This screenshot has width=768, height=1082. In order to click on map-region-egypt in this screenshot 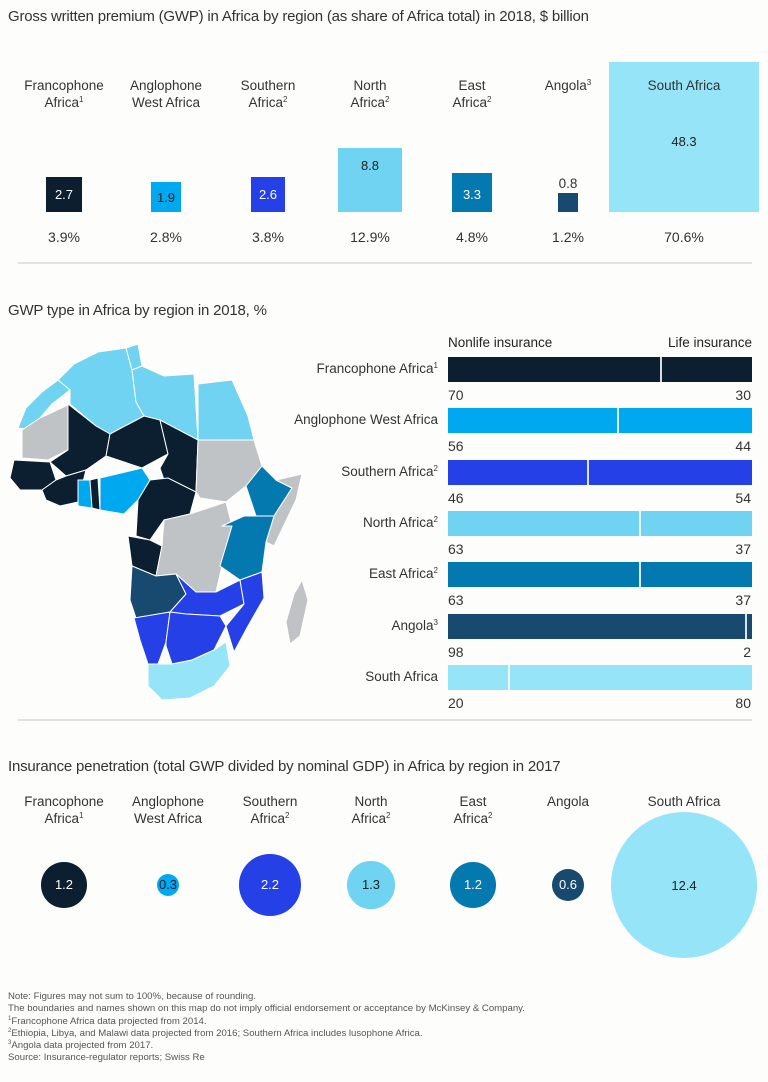, I will do `click(226, 410)`.